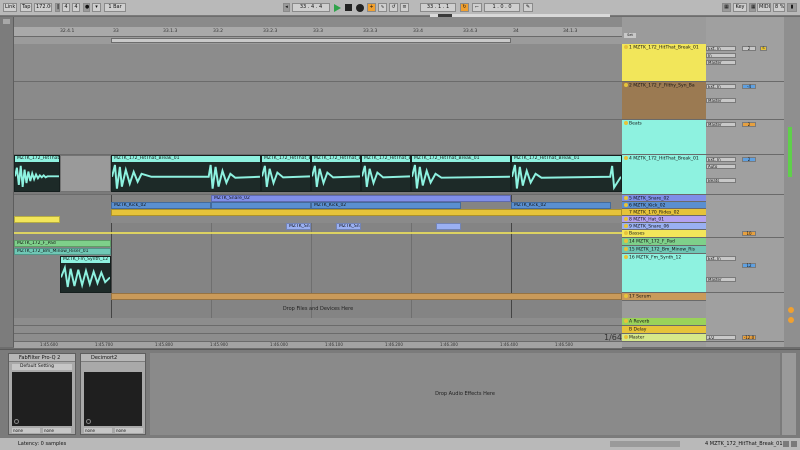 Image resolution: width=800 pixels, height=450 pixels. What do you see at coordinates (664, 273) in the screenshot?
I see `track-header-16: 16 MZTK_Fm_Synth_12` at bounding box center [664, 273].